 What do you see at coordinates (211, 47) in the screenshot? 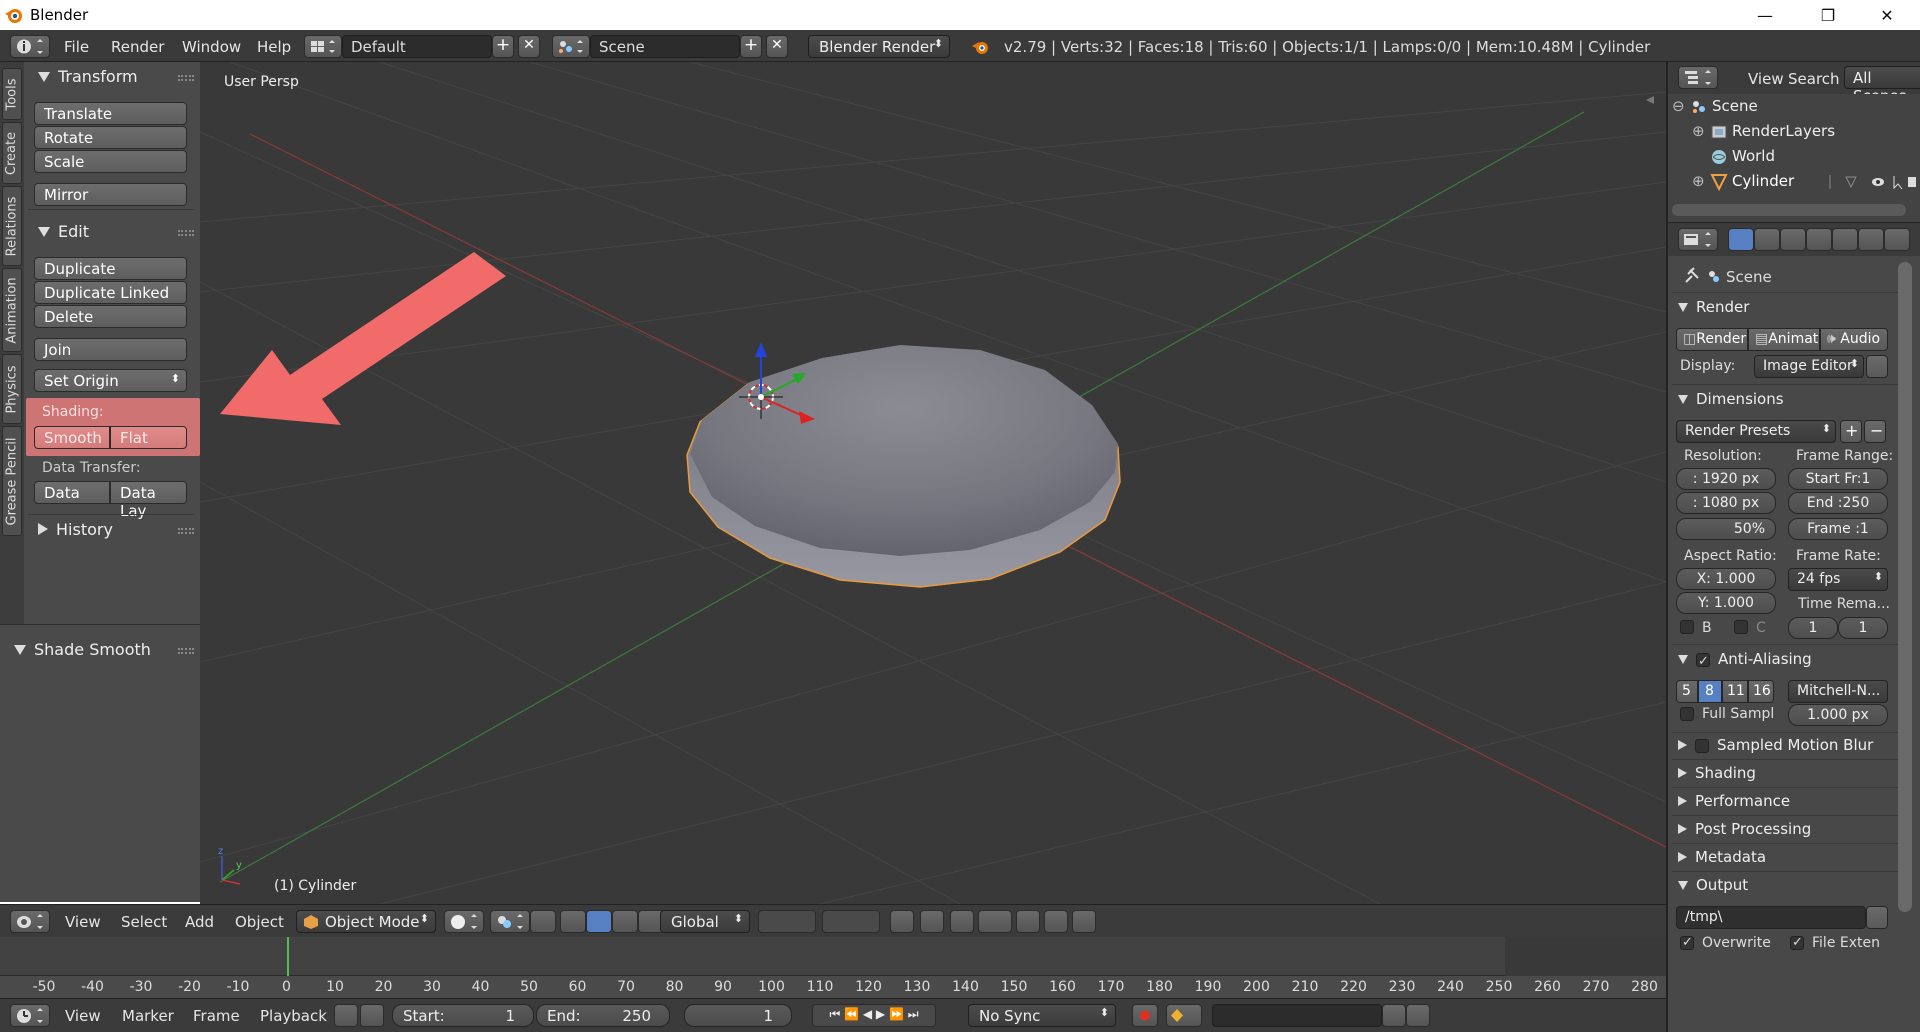
I see `menu-window: Window` at bounding box center [211, 47].